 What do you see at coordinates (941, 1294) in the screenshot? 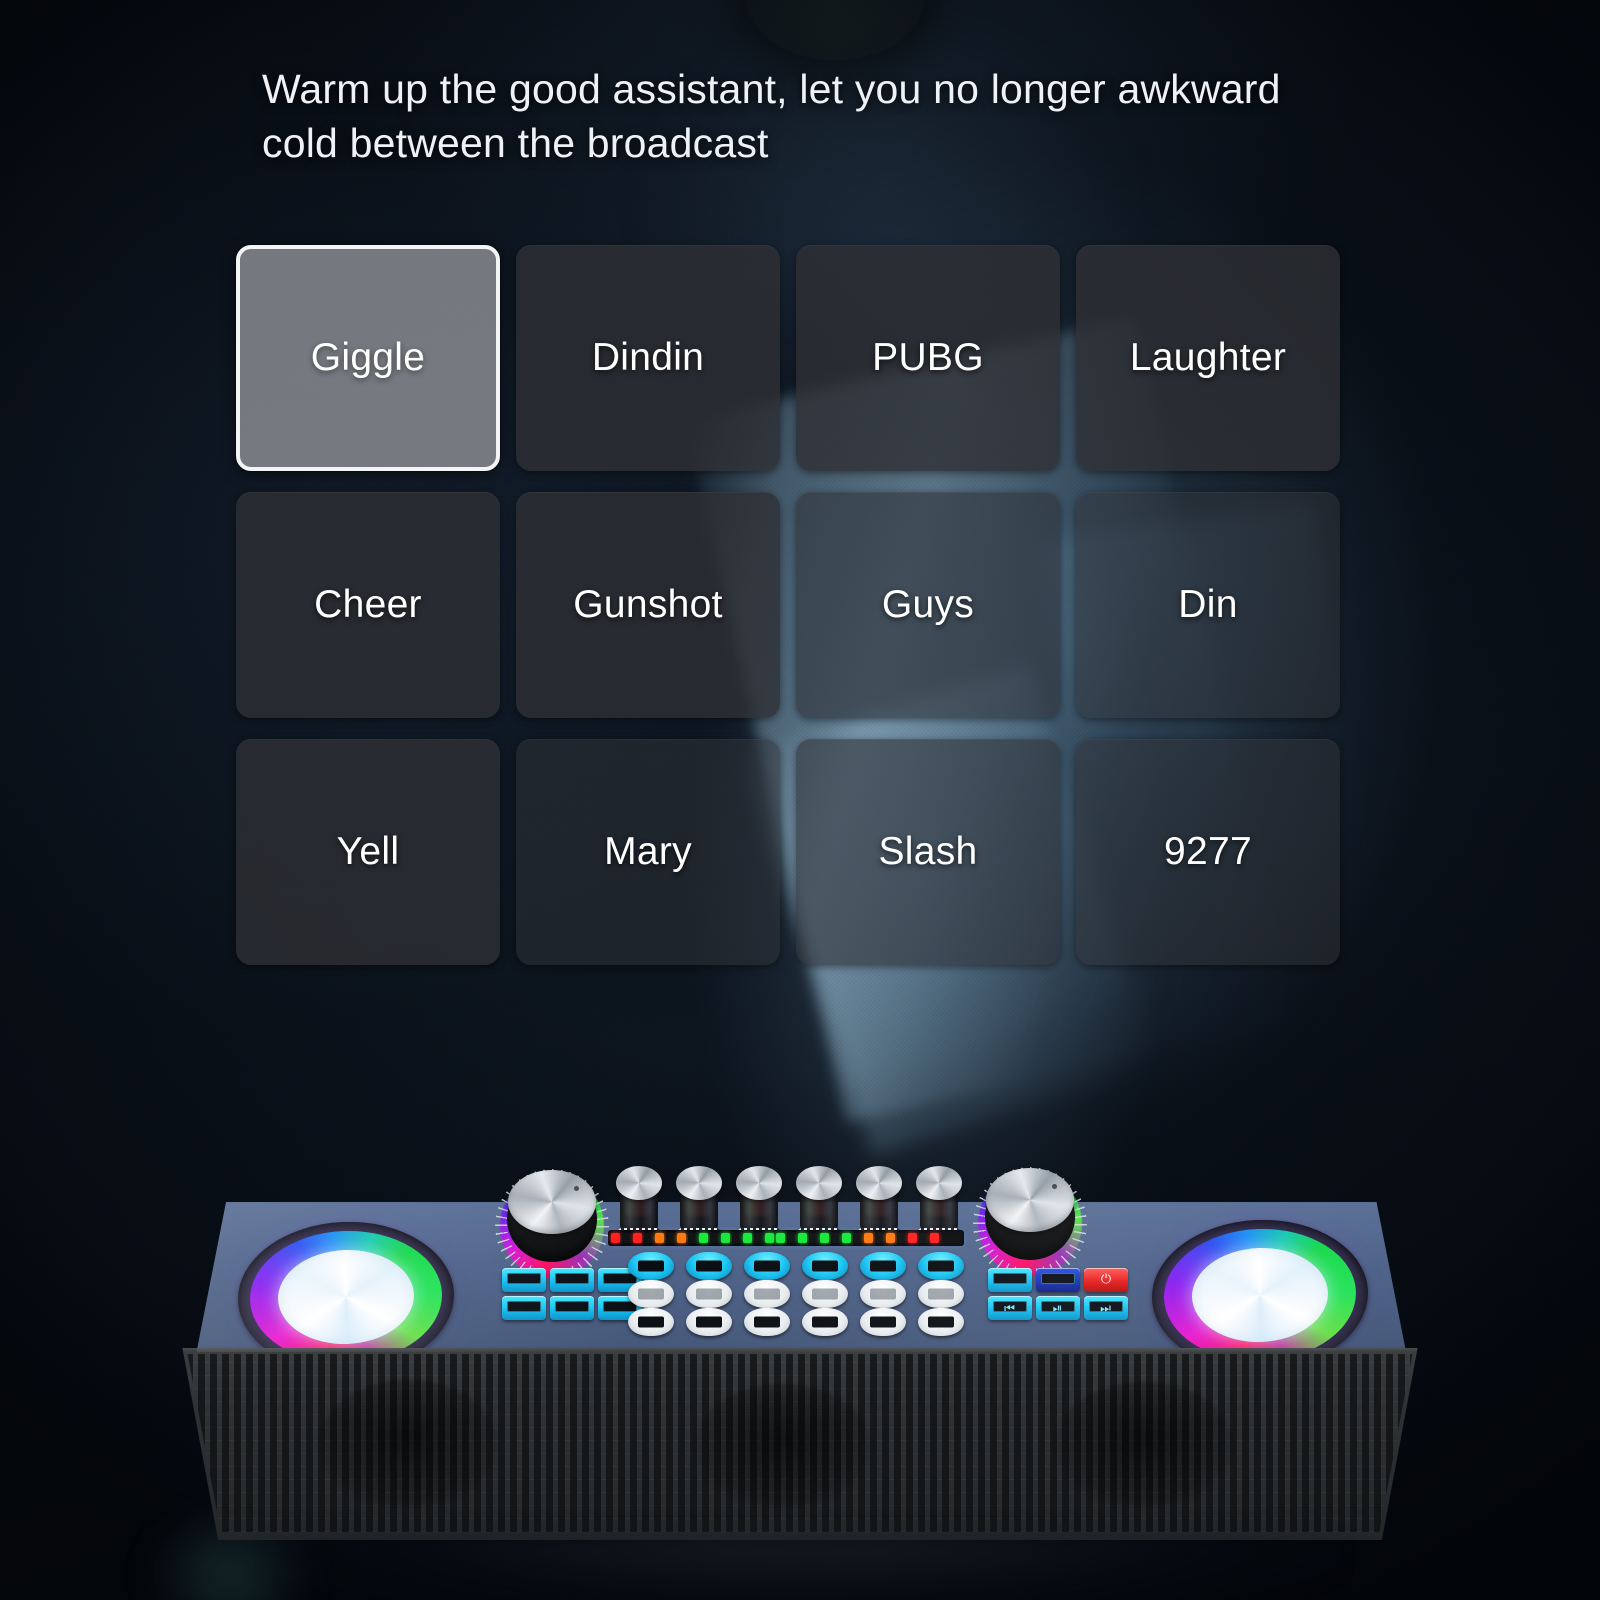
I see `round-sound-button-r2-c6` at bounding box center [941, 1294].